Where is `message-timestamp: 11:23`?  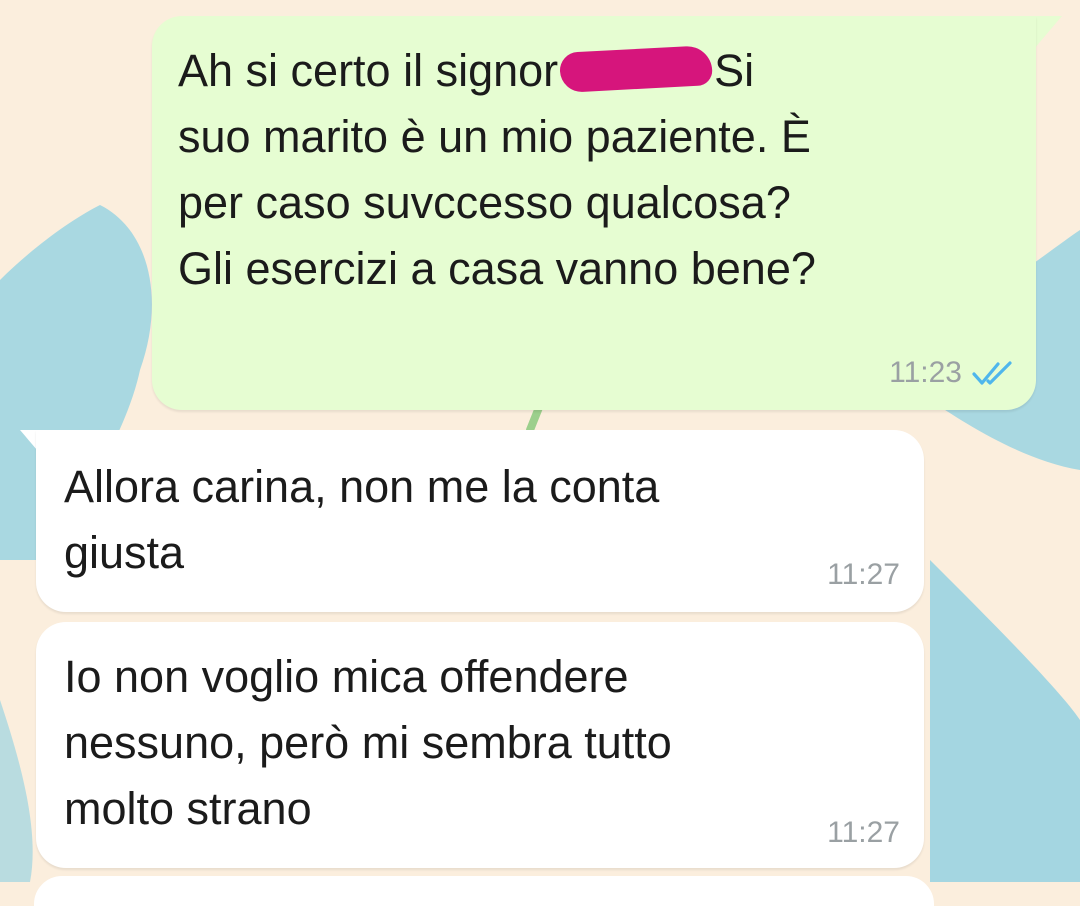 message-timestamp: 11:23 is located at coordinates (925, 372).